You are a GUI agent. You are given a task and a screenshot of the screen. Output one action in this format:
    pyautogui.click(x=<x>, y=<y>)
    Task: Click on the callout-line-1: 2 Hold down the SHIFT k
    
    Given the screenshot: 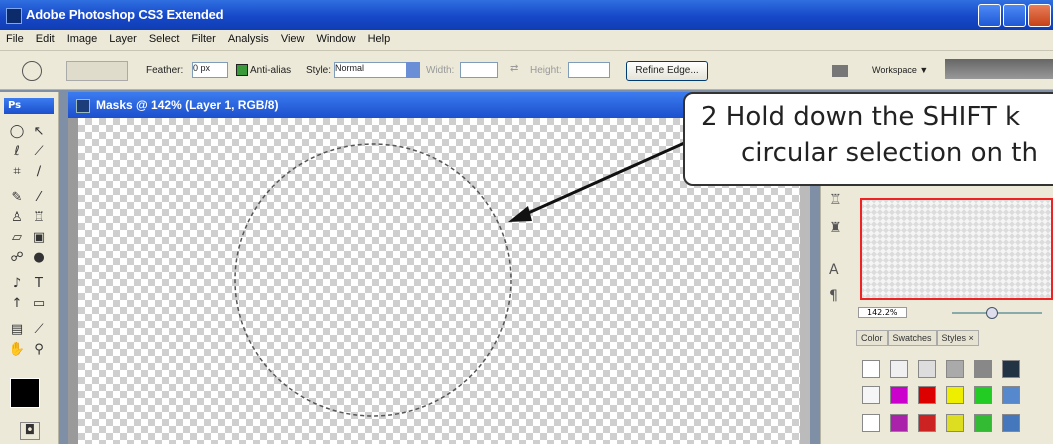 What is the action you would take?
    pyautogui.click(x=861, y=117)
    